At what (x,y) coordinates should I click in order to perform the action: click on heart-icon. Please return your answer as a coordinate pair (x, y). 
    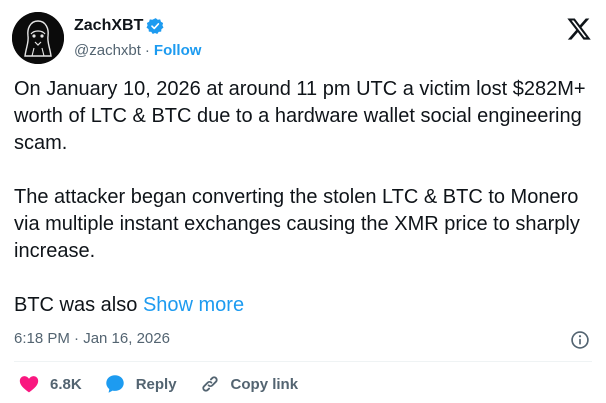
    Looking at the image, I should click on (29, 384).